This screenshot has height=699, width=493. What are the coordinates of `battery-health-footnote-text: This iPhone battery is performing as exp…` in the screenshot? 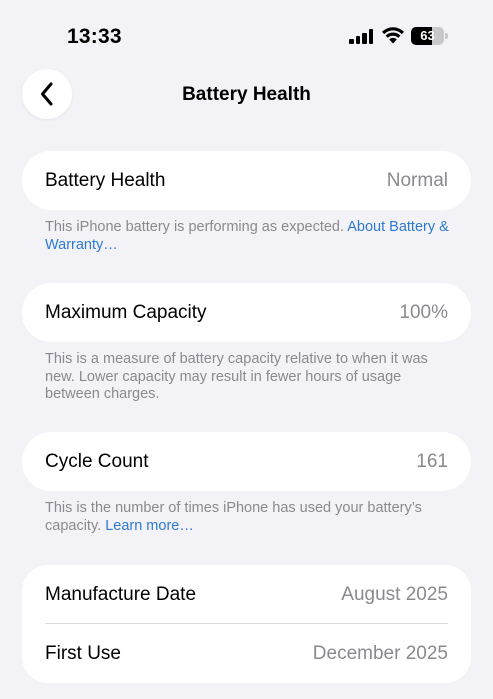 It's located at (196, 227).